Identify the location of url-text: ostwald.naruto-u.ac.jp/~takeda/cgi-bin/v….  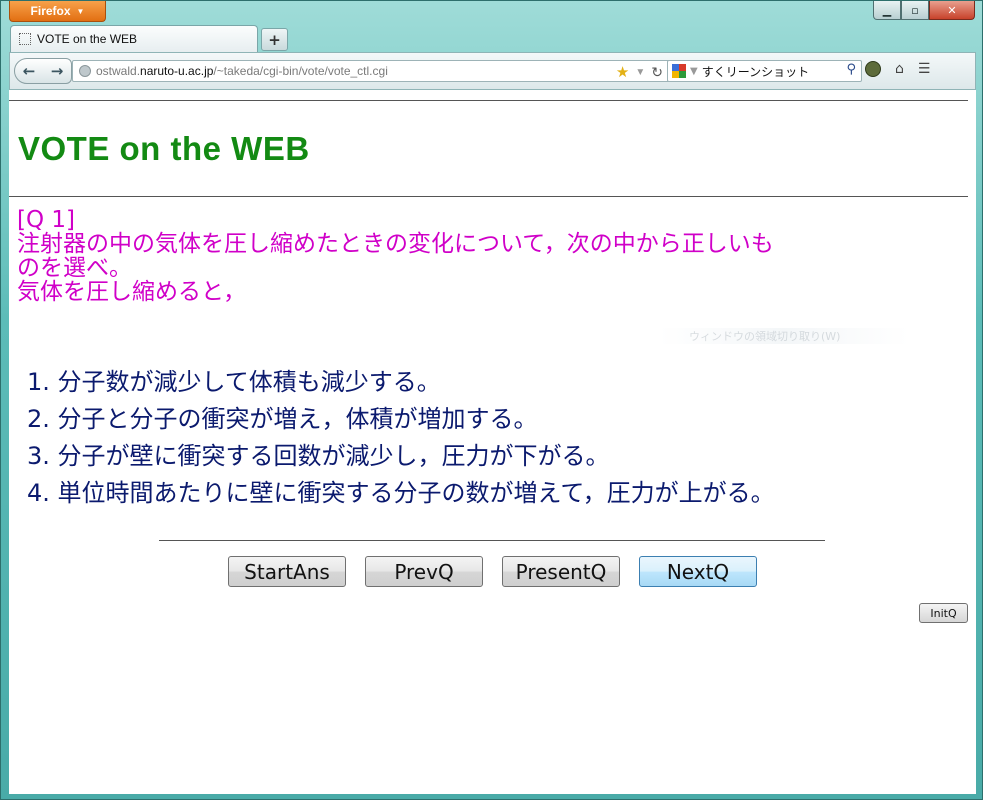
(242, 71).